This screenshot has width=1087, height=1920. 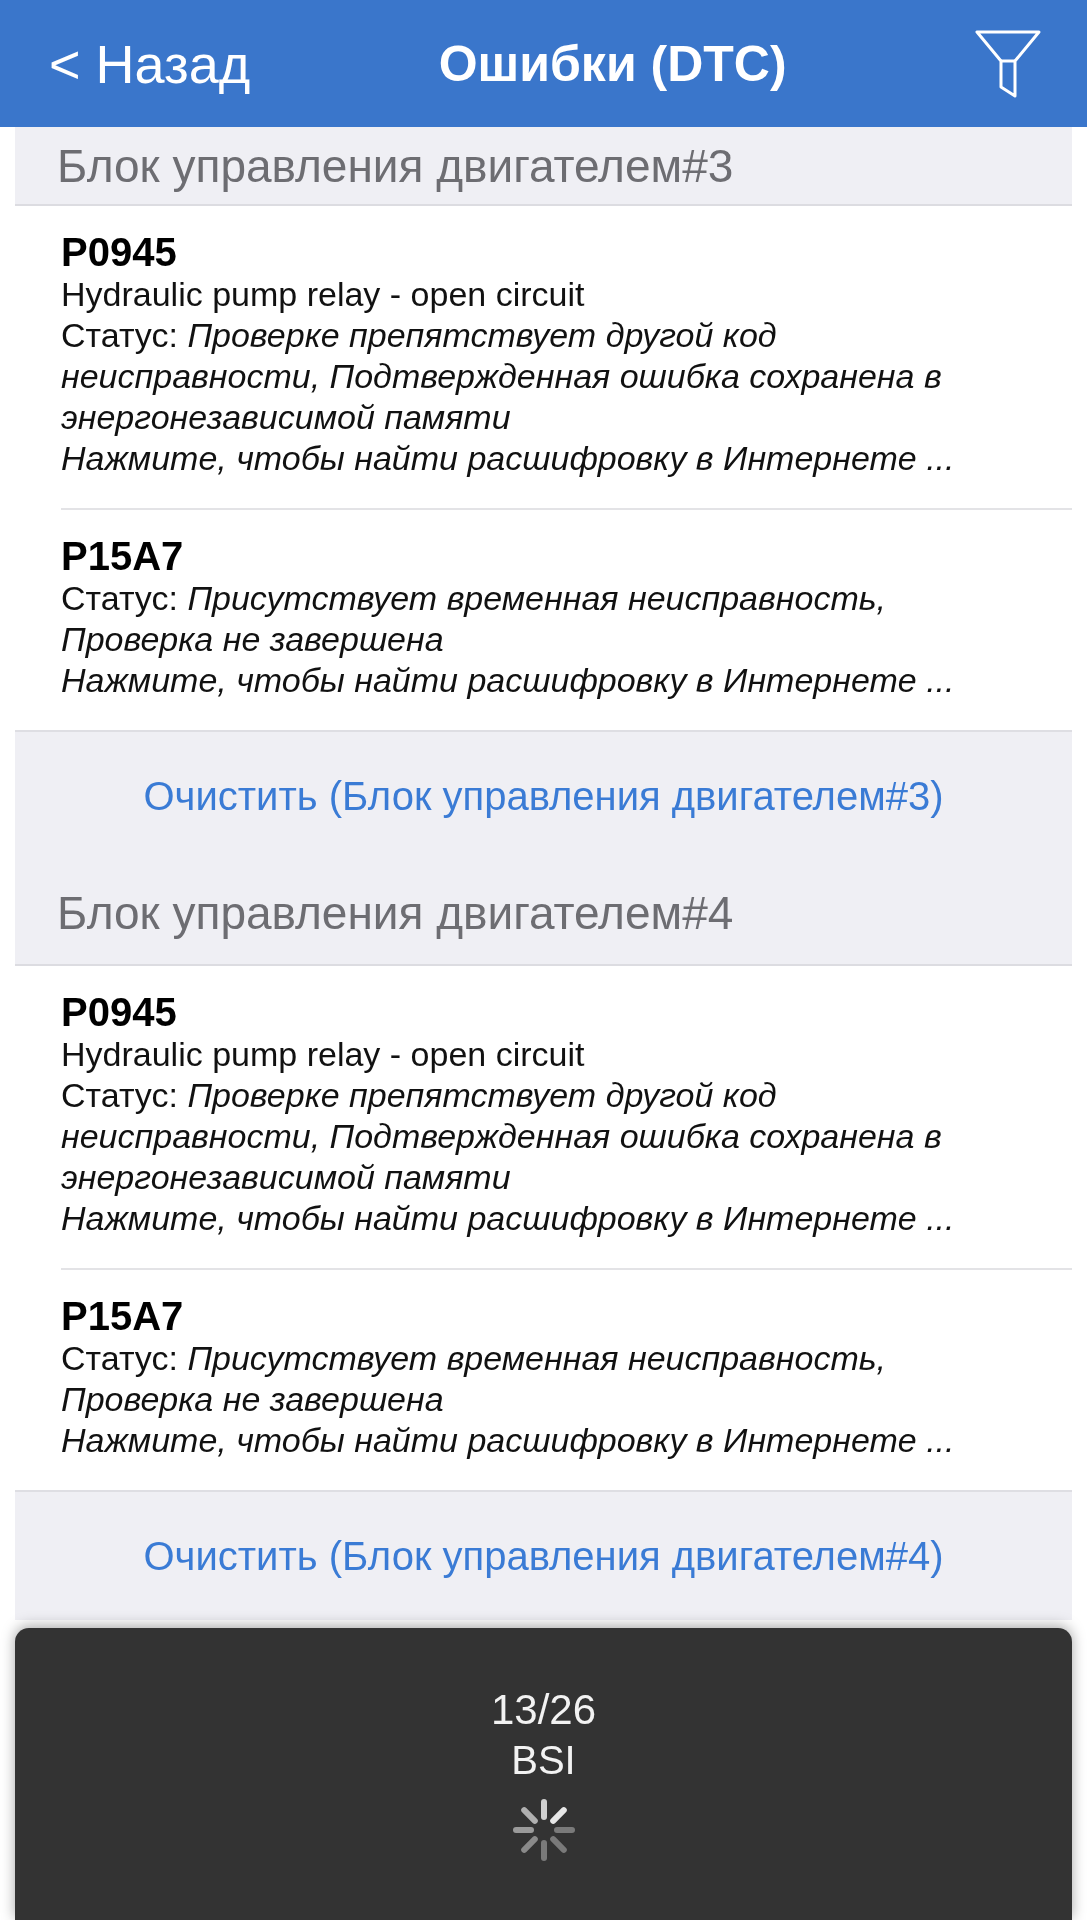 What do you see at coordinates (543, 795) in the screenshot?
I see `clear-button: Очистить (Блок управления двигателем#3)` at bounding box center [543, 795].